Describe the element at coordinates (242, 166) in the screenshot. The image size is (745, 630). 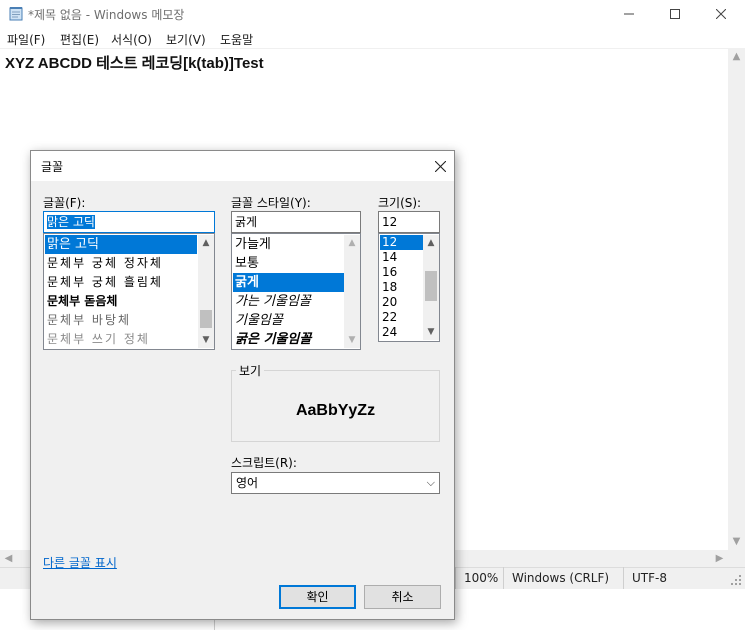
I see `dialog-titlebar` at that location.